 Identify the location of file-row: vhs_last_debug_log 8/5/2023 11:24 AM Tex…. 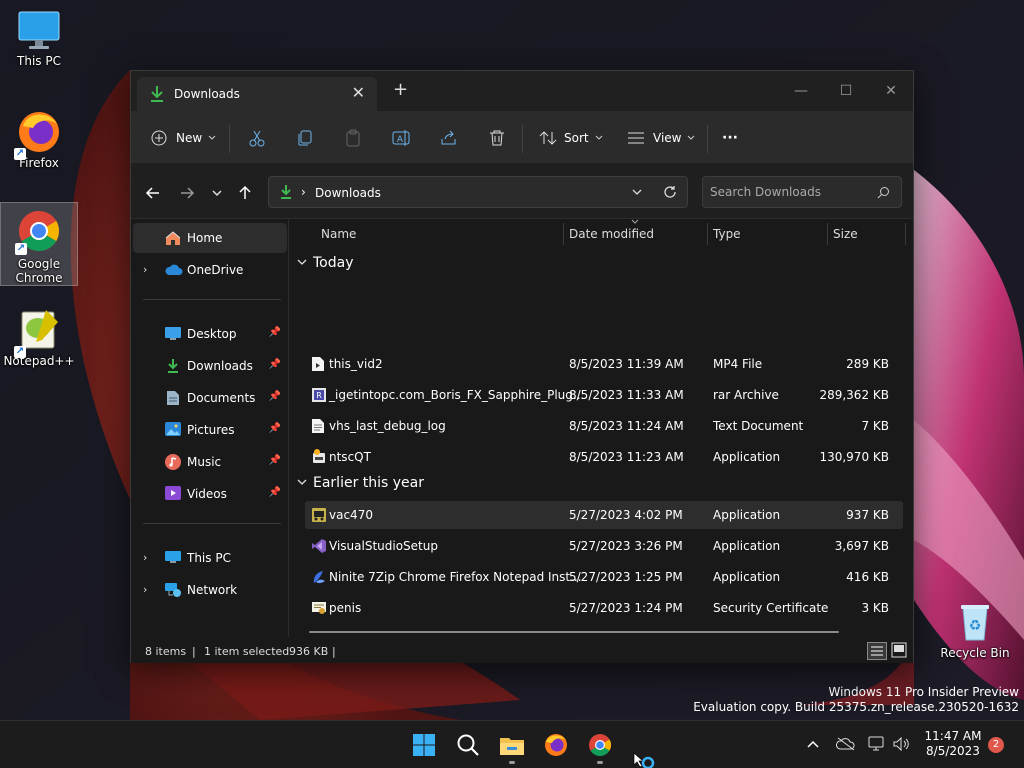
(604, 426).